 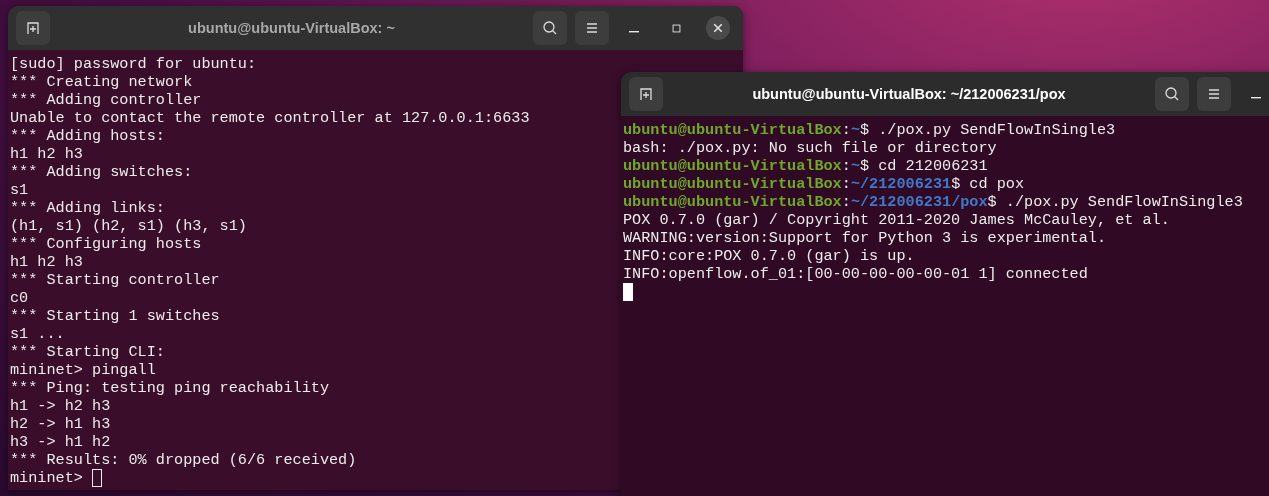 What do you see at coordinates (128, 226) in the screenshot?
I see `output-line: (h1, s1) (h2, s1) (h3, s1)` at bounding box center [128, 226].